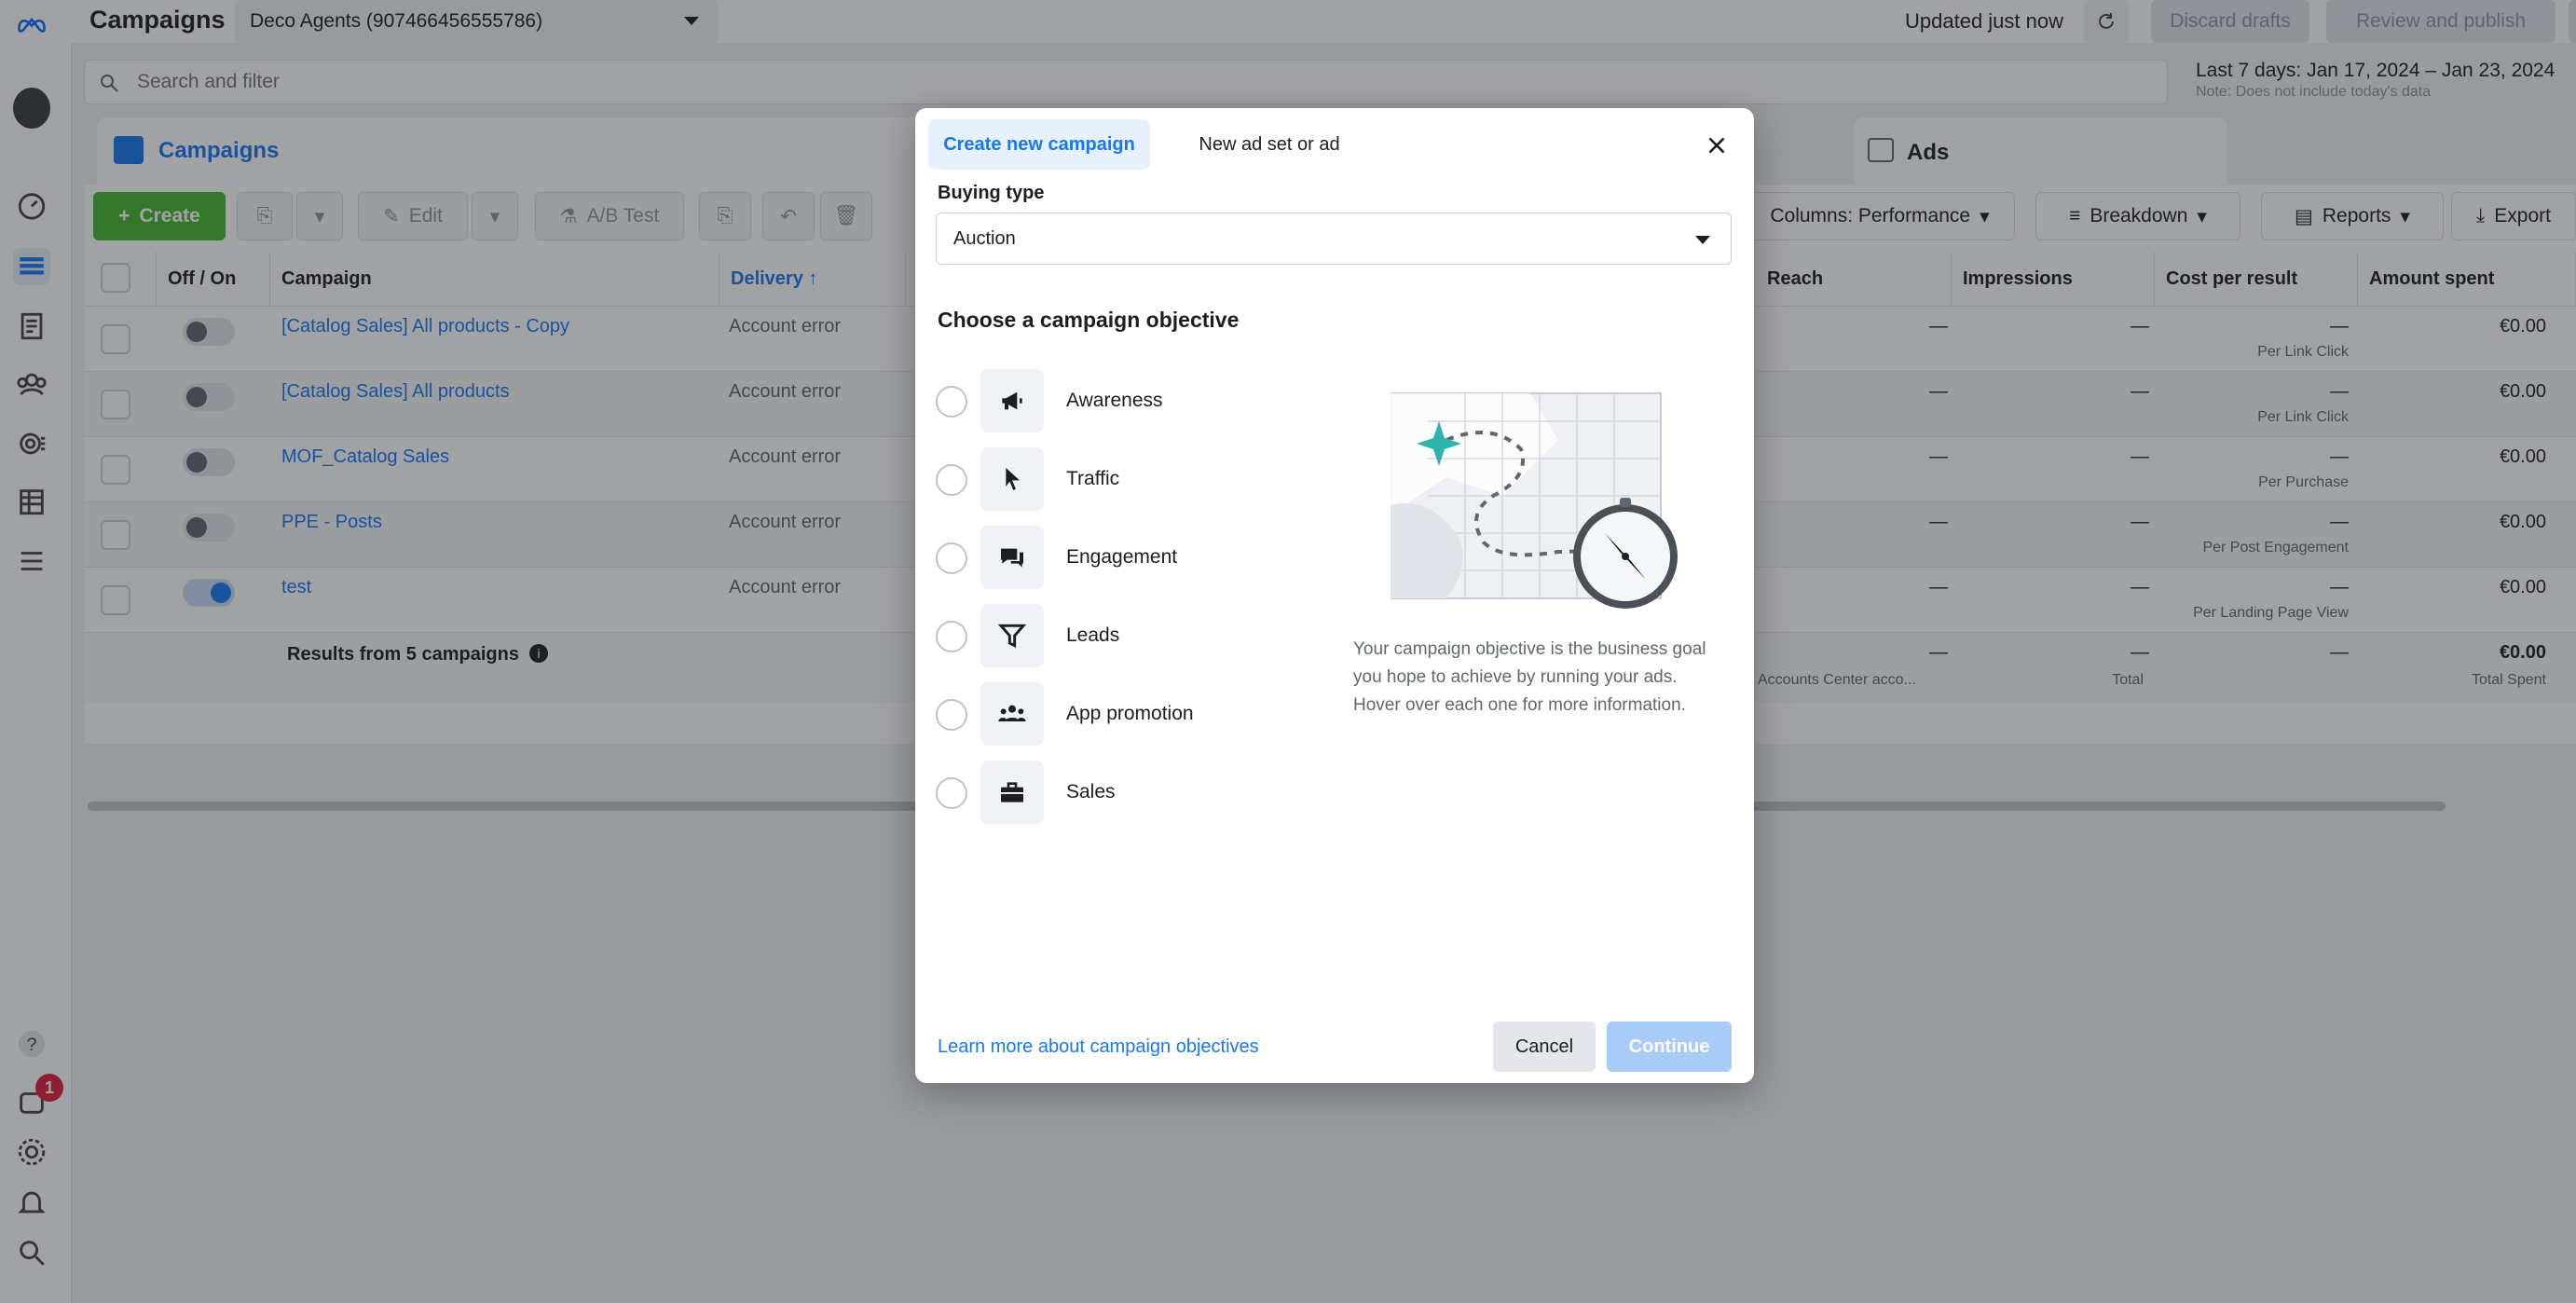  What do you see at coordinates (1131, 637) in the screenshot?
I see `objective-option-leads: Leads` at bounding box center [1131, 637].